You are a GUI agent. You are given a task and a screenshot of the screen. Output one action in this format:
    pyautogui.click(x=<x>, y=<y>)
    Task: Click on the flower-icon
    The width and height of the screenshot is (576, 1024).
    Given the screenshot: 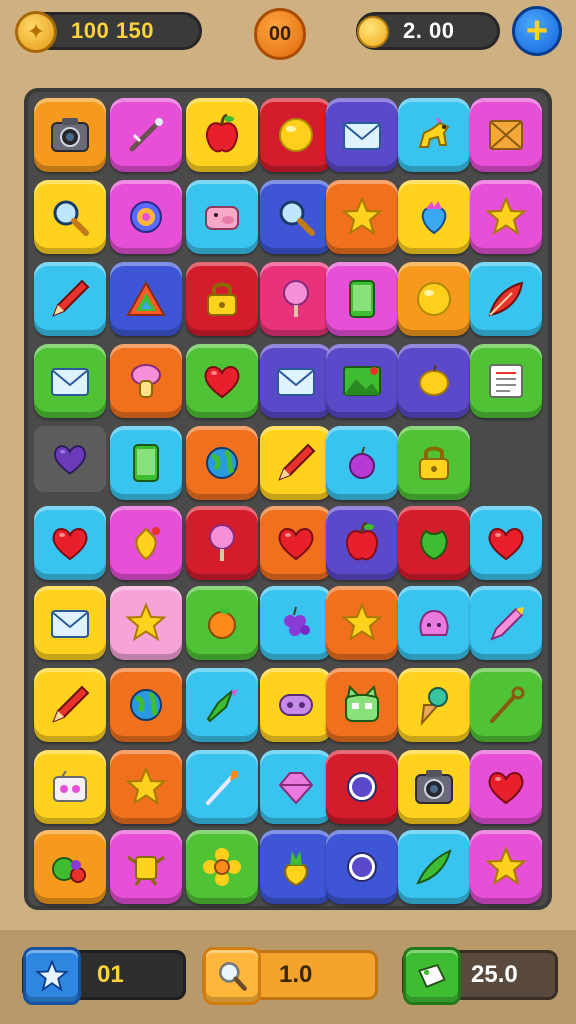 What is the action you would take?
    pyautogui.click(x=222, y=867)
    